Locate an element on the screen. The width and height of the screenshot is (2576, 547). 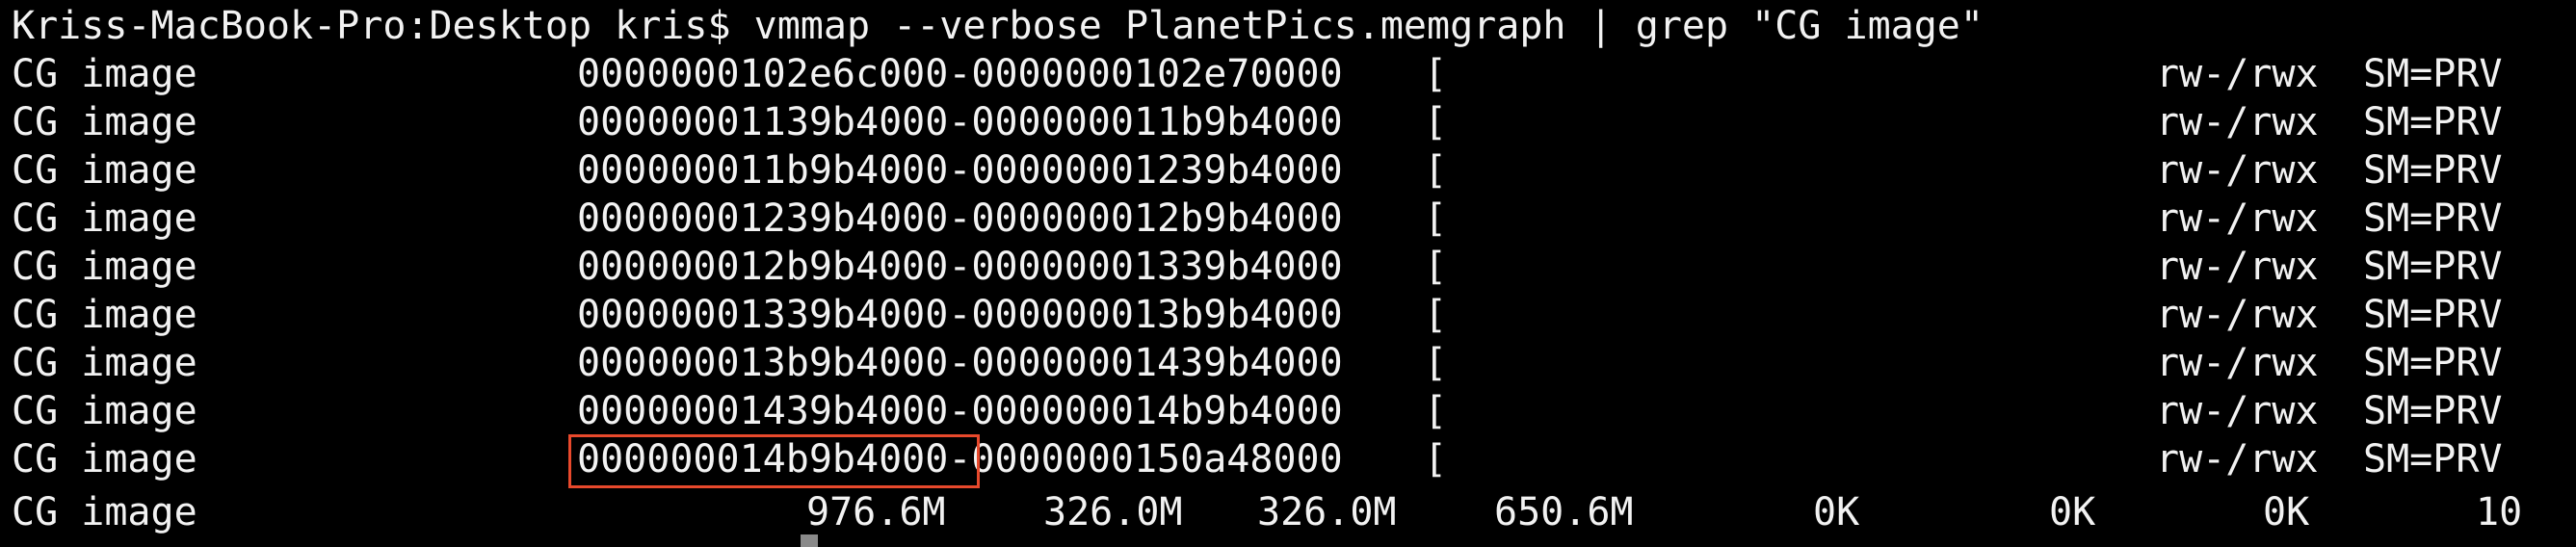
address-range: 000000011b9b4000-00000001239b4000 is located at coordinates (960, 170).